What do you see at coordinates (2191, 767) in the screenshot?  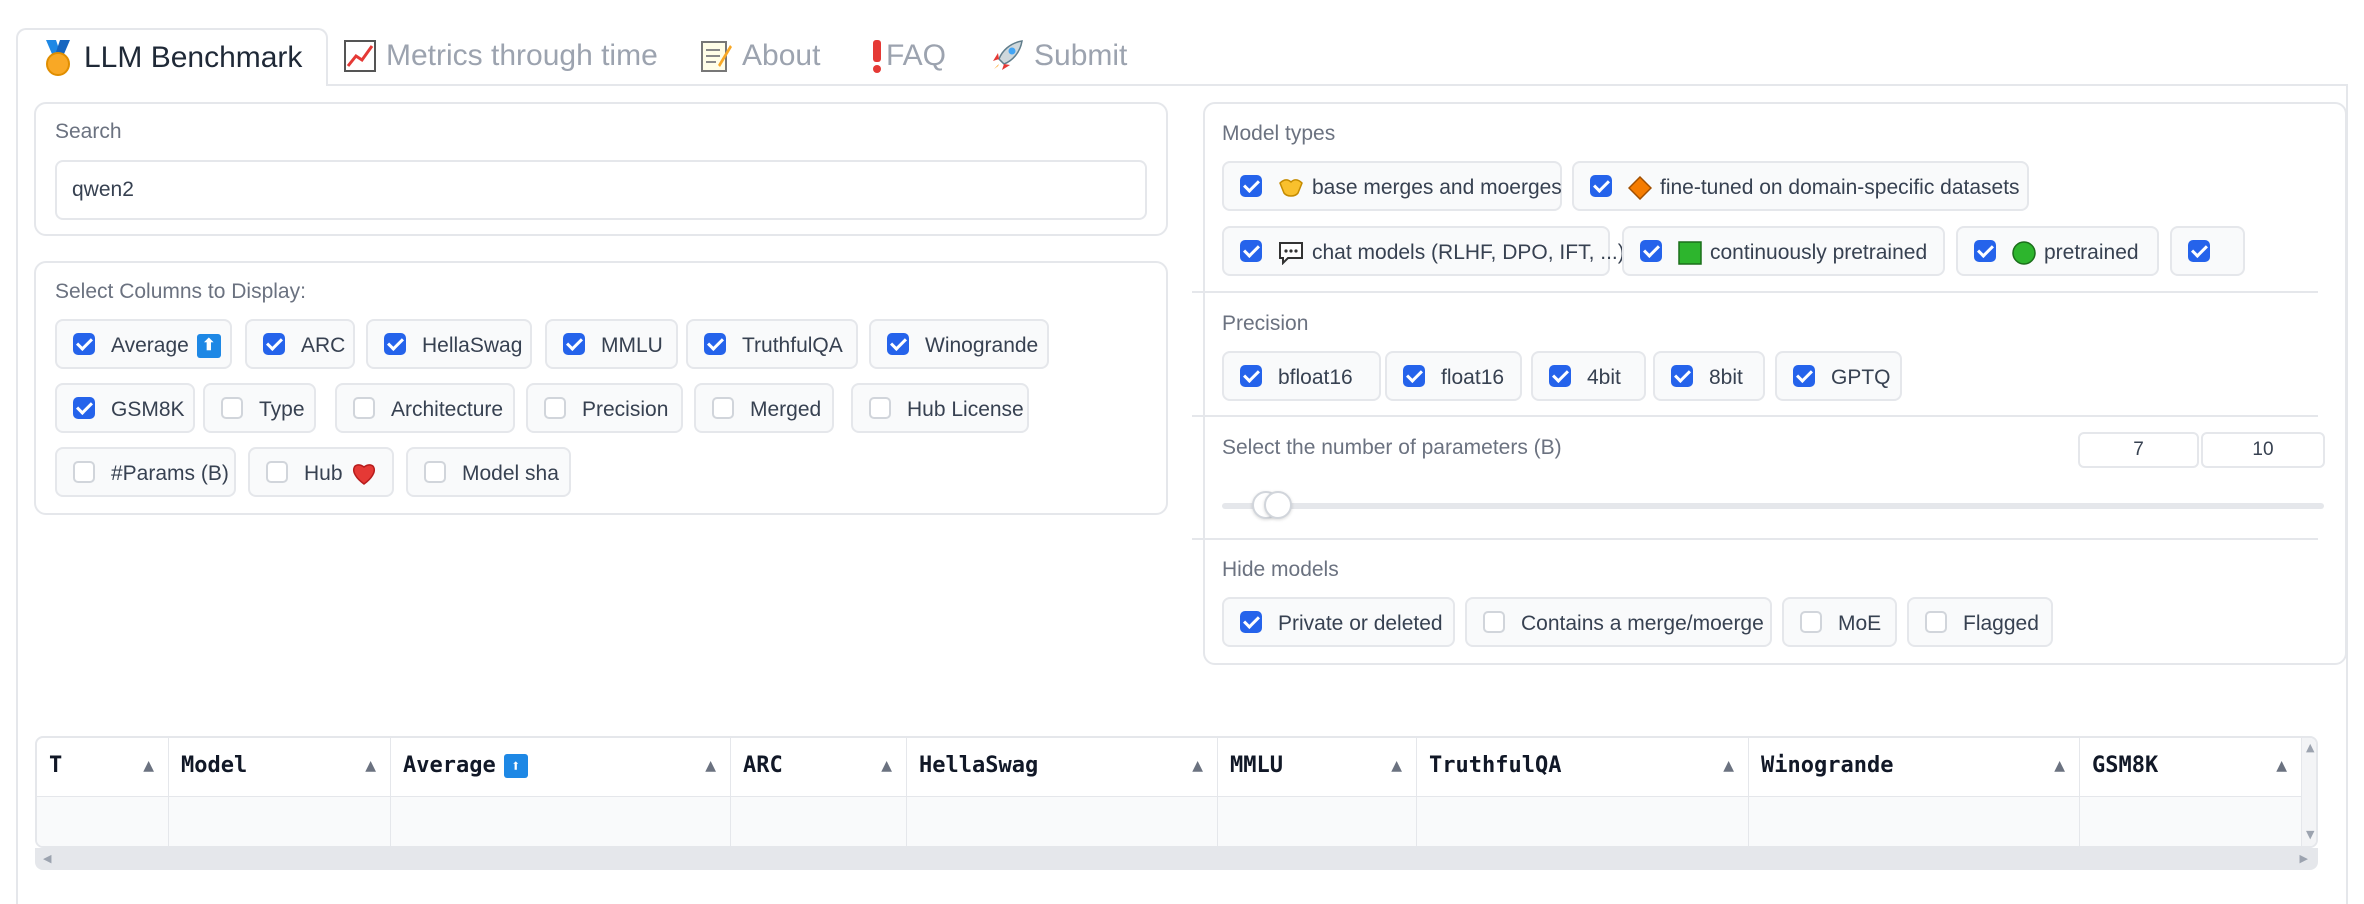 I see `column-header-gsm8k: GSM8K ▲` at bounding box center [2191, 767].